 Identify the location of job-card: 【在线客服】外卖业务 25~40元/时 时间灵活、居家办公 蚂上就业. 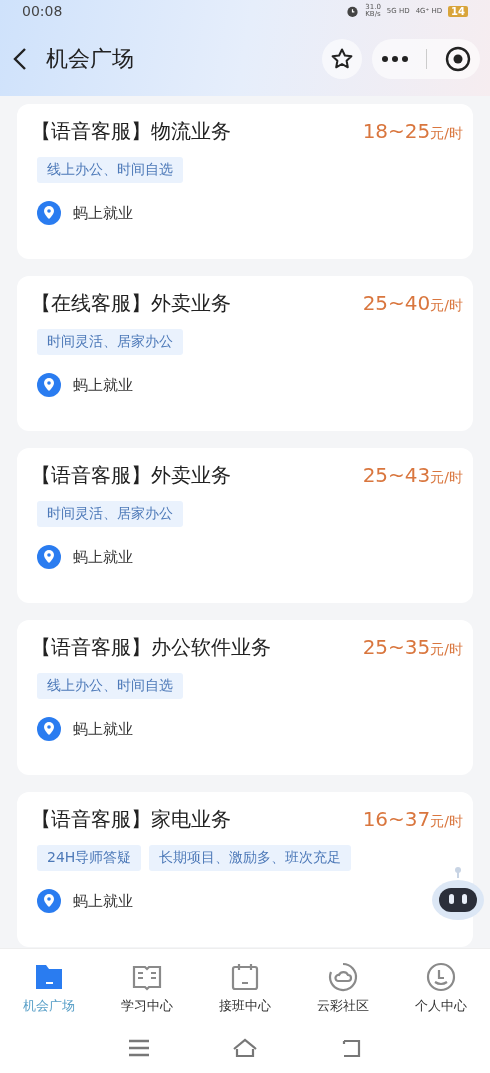
(245, 353).